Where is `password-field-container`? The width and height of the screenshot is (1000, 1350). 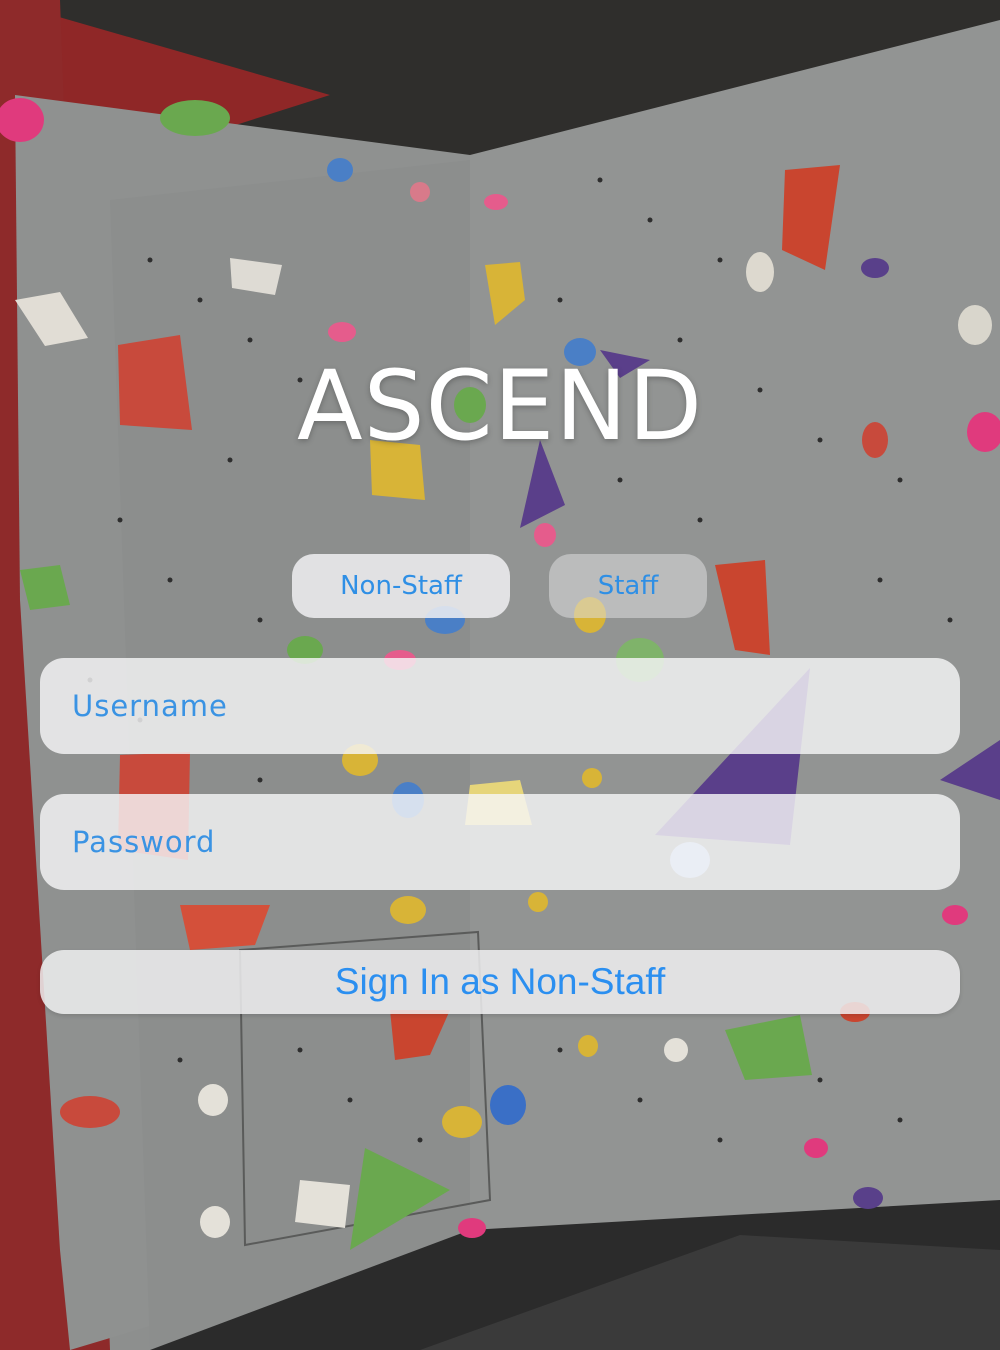
password-field-container is located at coordinates (500, 842).